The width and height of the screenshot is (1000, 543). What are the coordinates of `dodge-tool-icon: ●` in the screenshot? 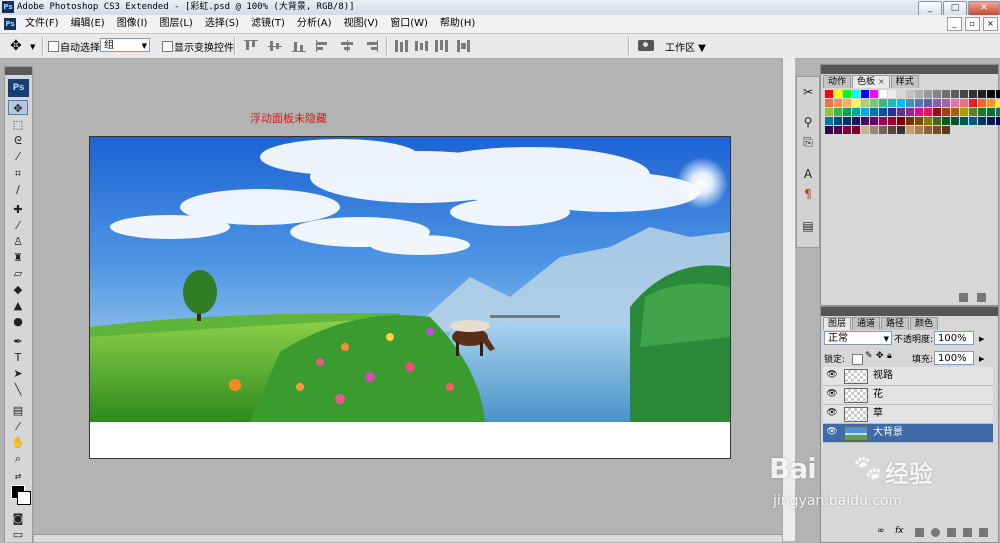 It's located at (18, 321).